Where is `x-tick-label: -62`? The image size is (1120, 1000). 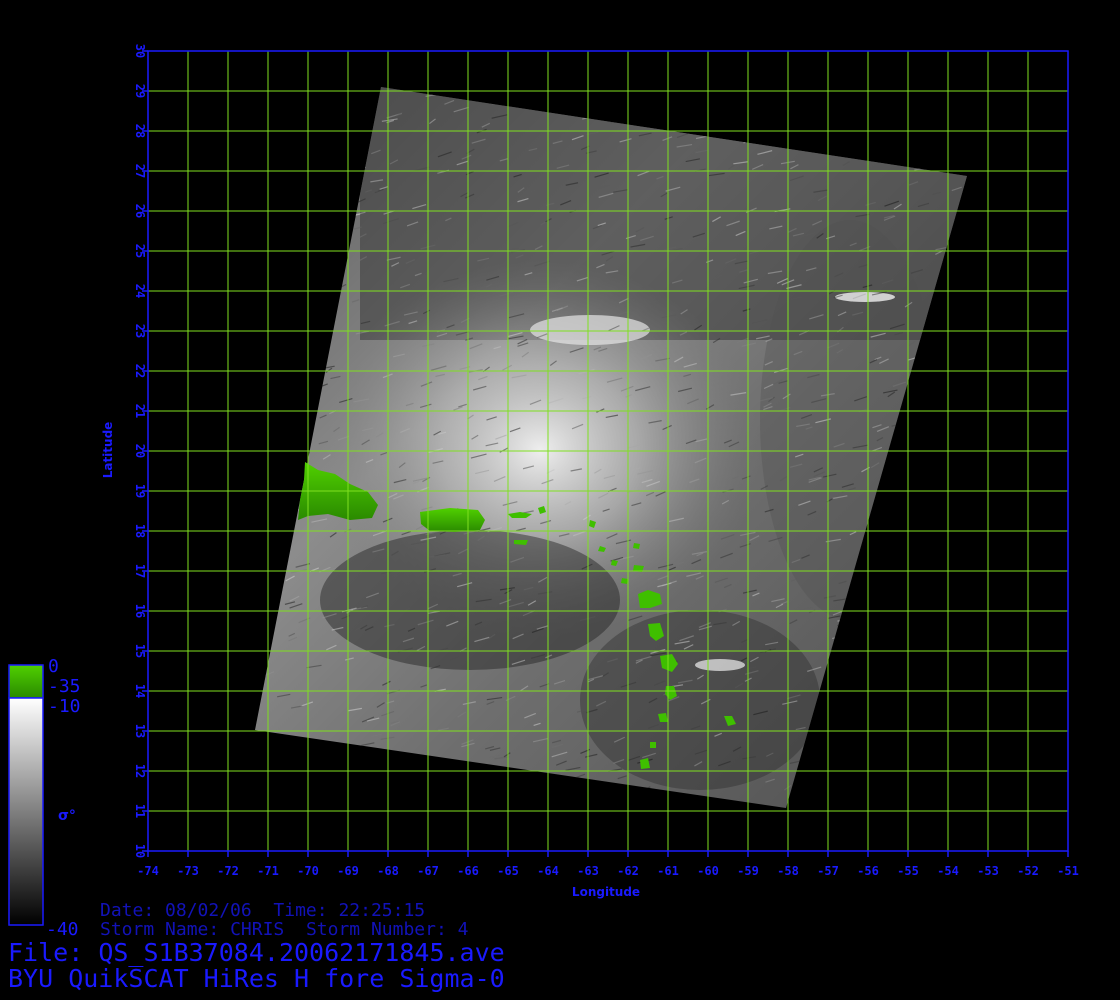 x-tick-label: -62 is located at coordinates (628, 871).